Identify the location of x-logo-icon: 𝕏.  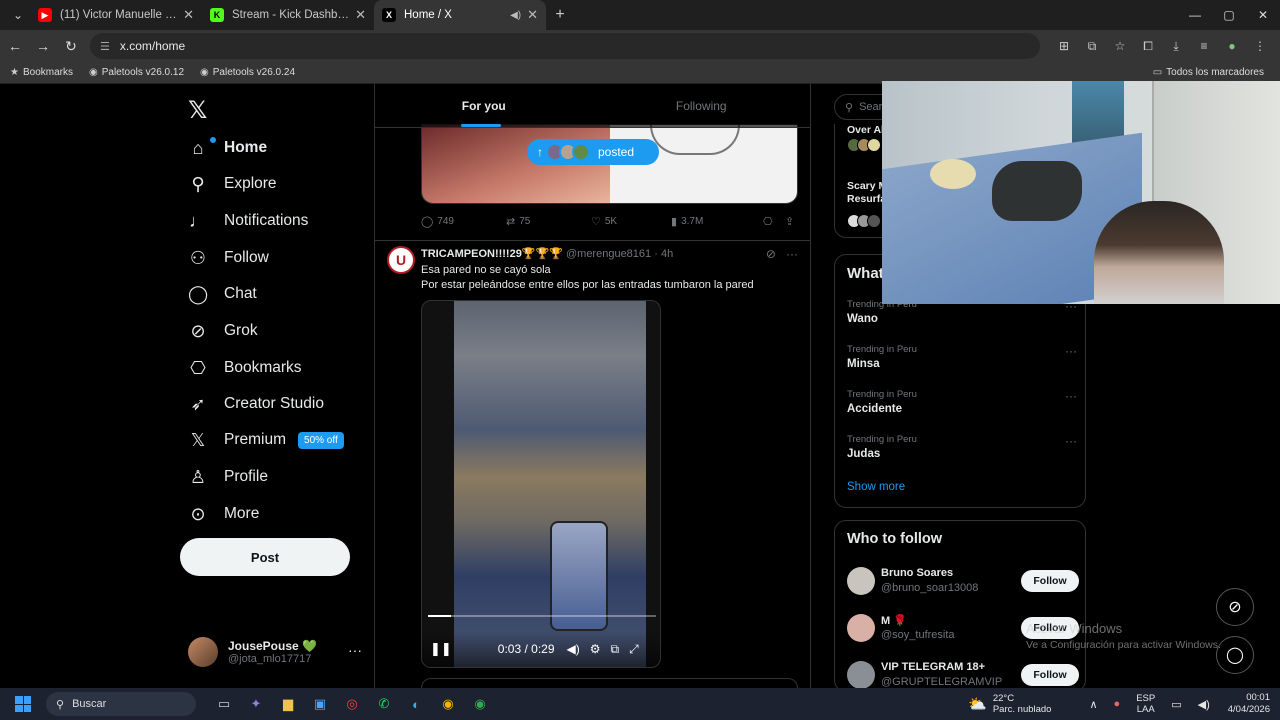
(197, 110).